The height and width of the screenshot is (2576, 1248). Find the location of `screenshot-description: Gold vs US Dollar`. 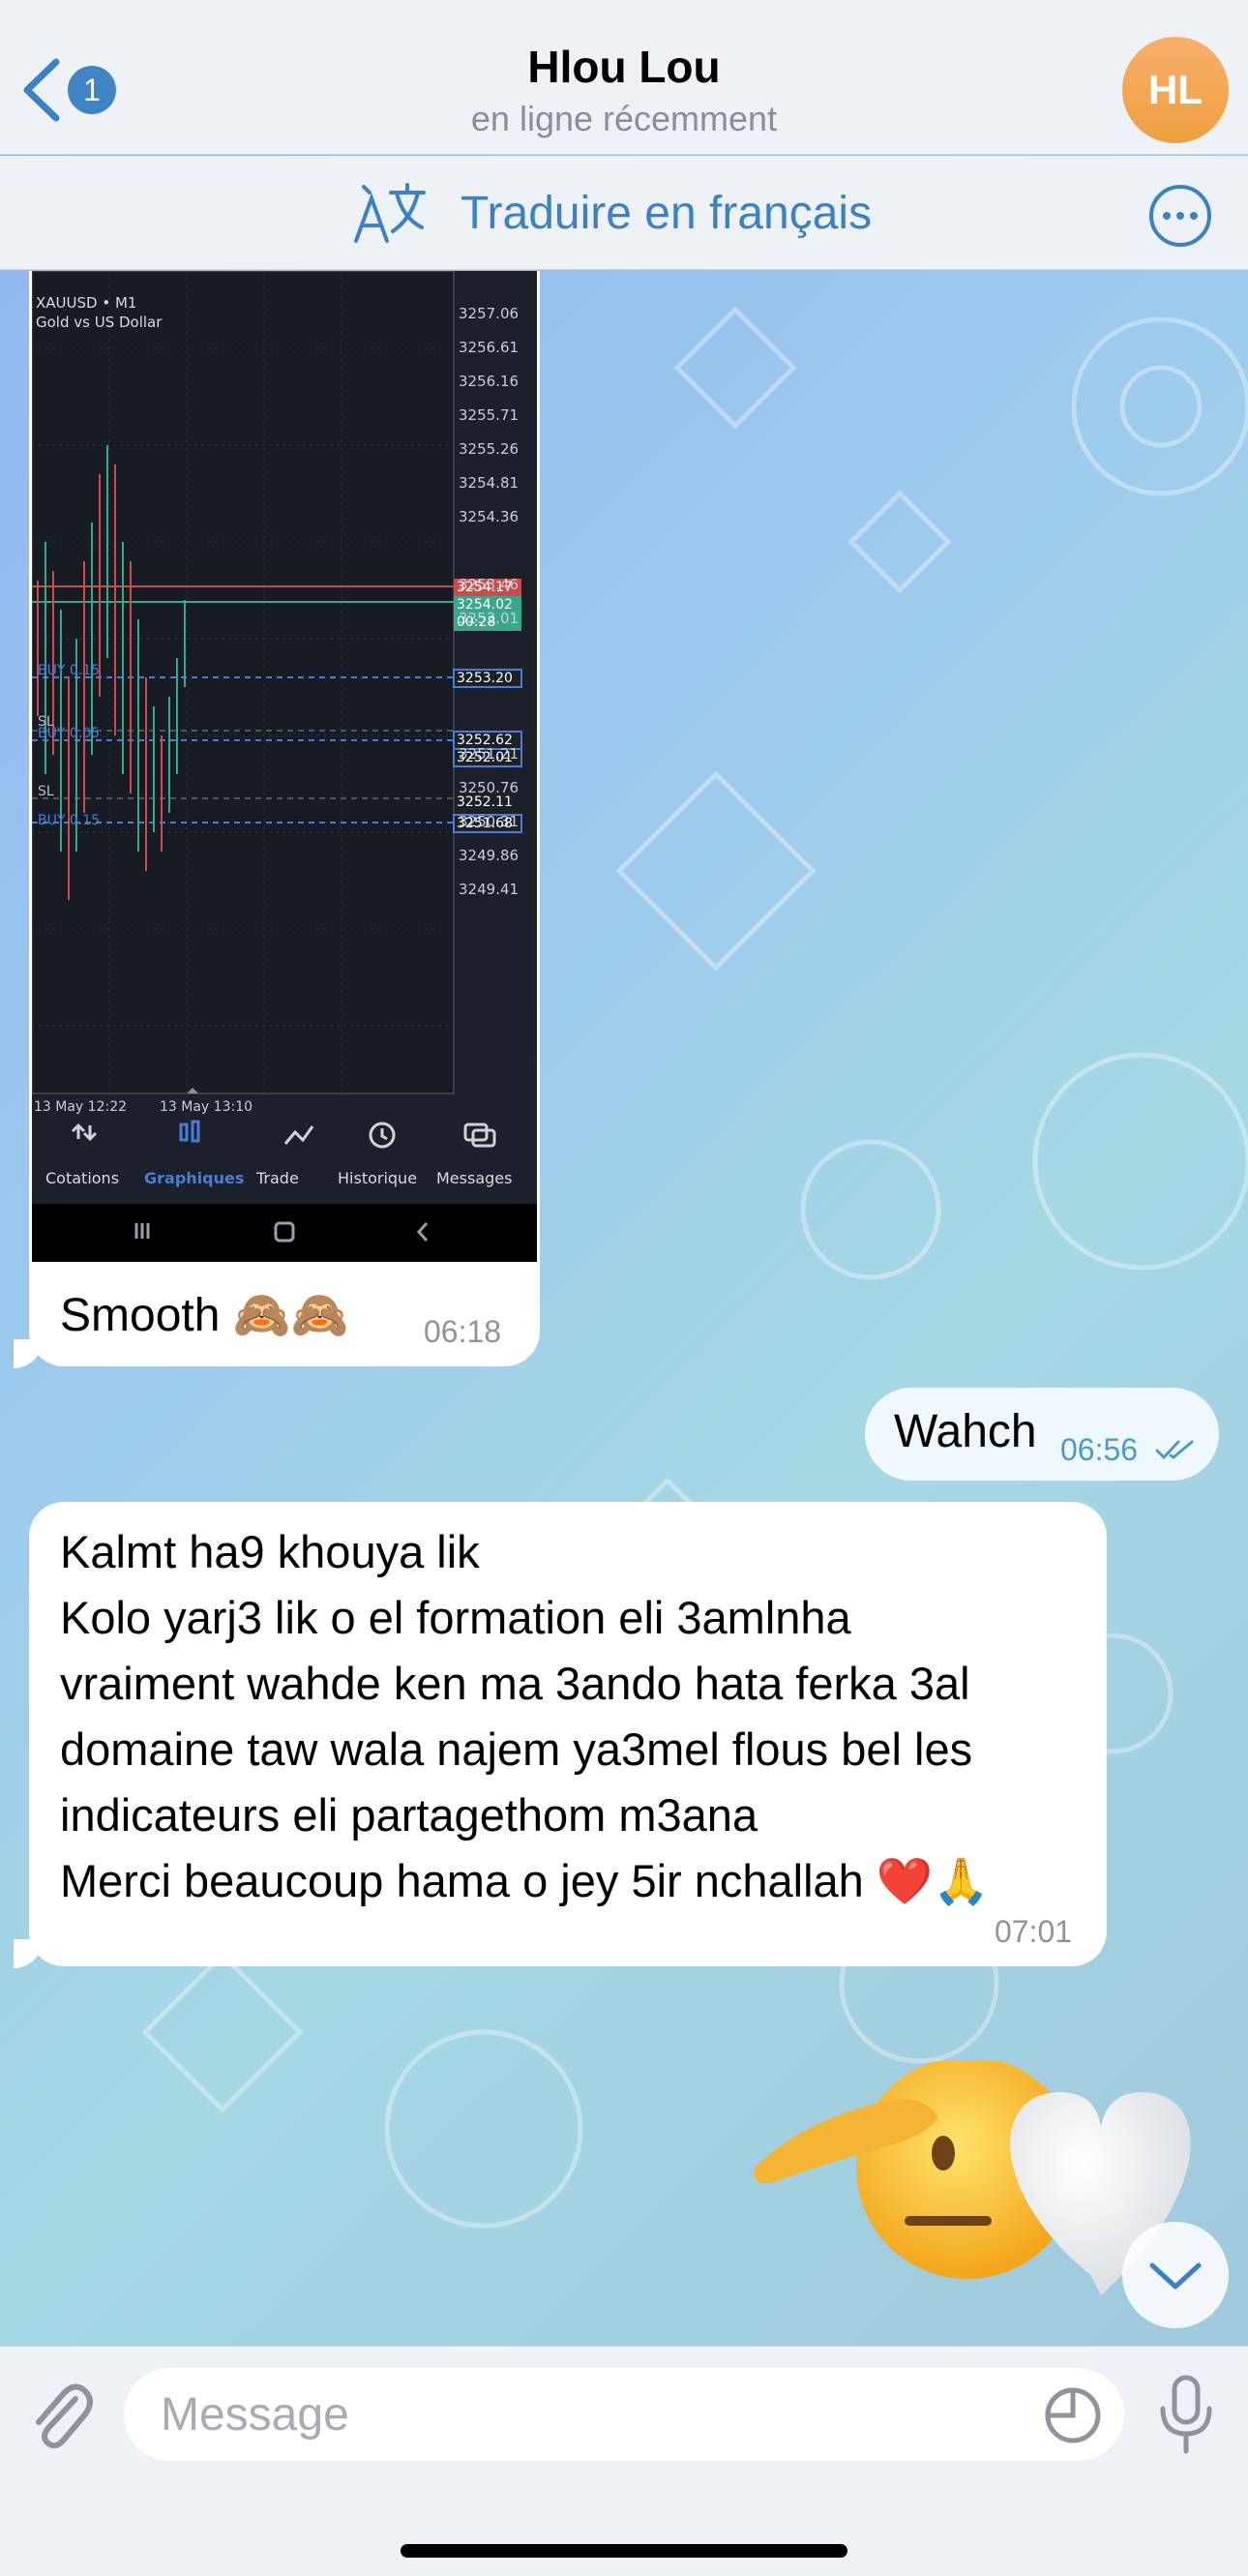

screenshot-description: Gold vs US Dollar is located at coordinates (100, 322).